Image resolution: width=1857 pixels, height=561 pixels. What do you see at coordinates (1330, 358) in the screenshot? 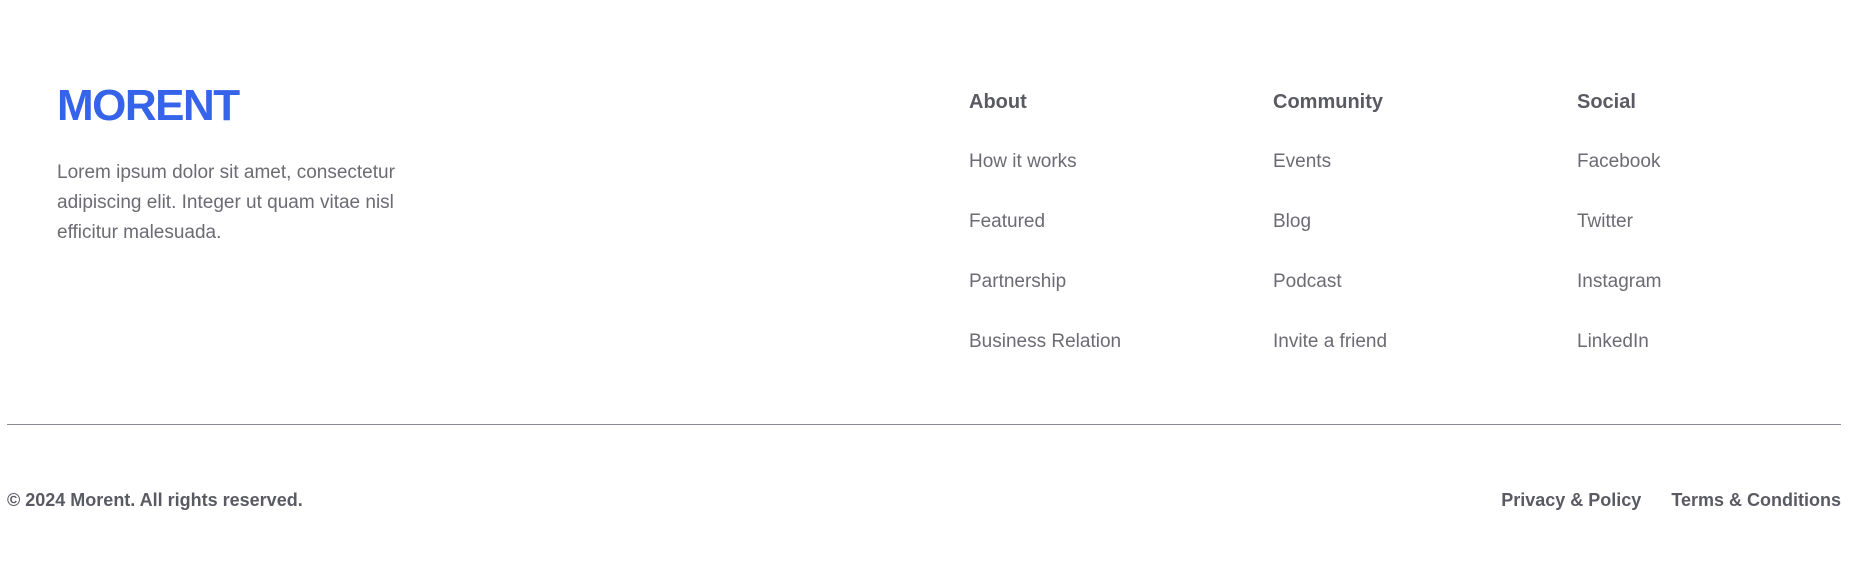
I see `list-item: Invite a friend` at bounding box center [1330, 358].